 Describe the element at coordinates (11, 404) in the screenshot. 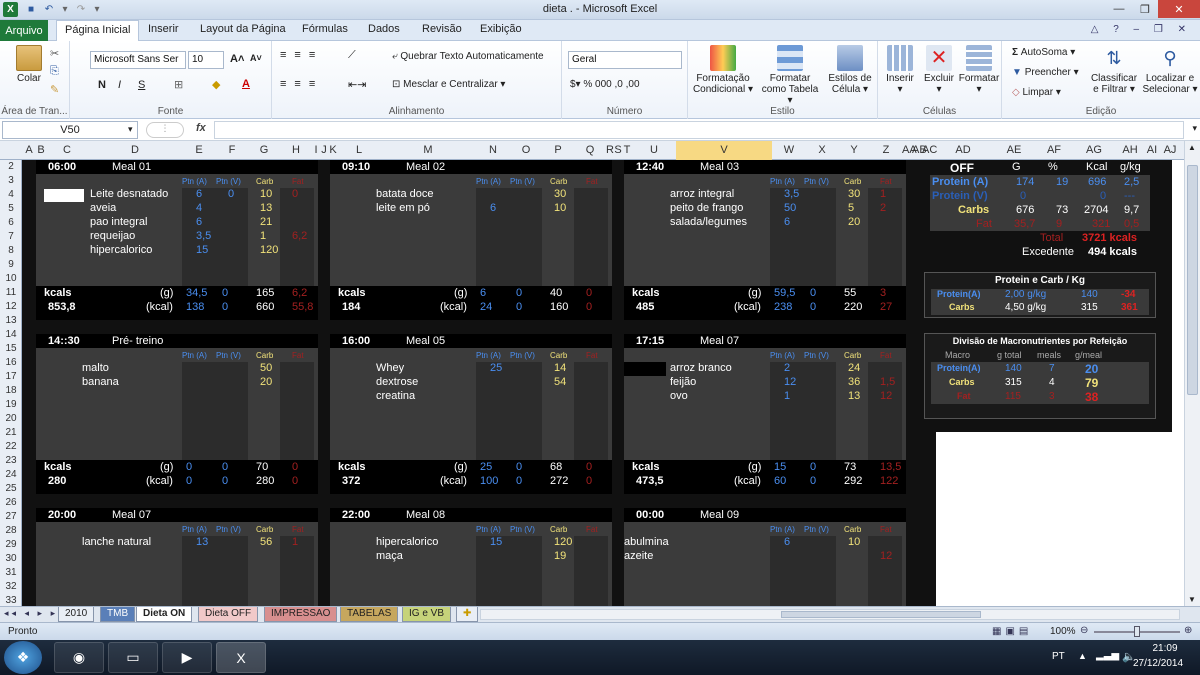

I see `row-header-19: 19` at that location.